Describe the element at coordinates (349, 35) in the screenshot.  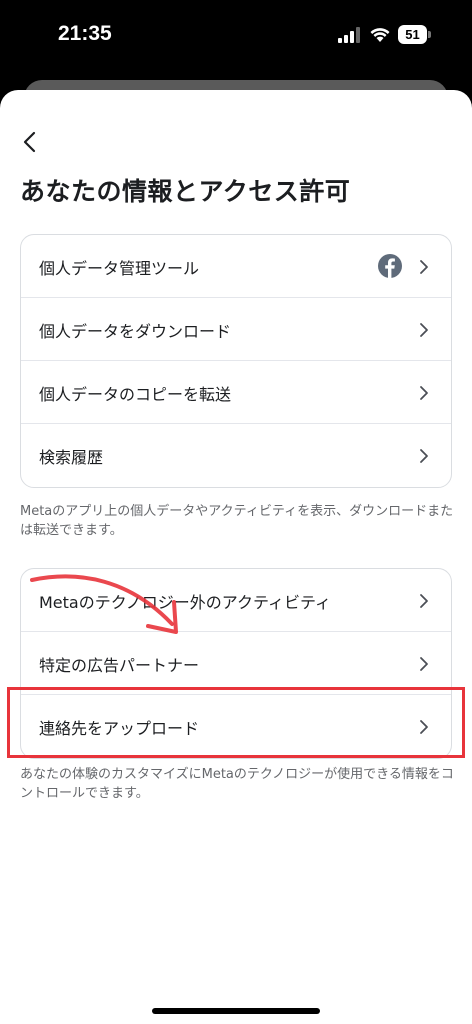
I see `cellular-signal-icon` at that location.